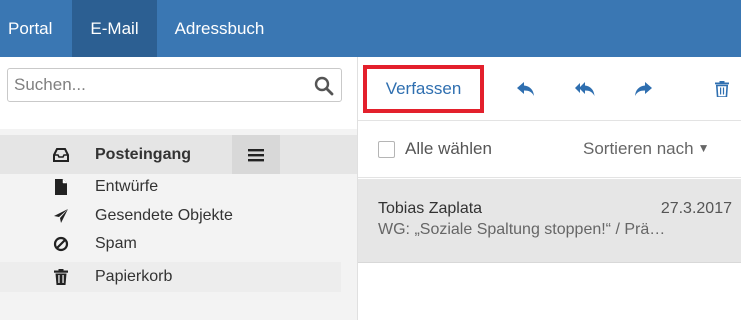 The image size is (741, 320). Describe the element at coordinates (61, 216) in the screenshot. I see `send-icon` at that location.